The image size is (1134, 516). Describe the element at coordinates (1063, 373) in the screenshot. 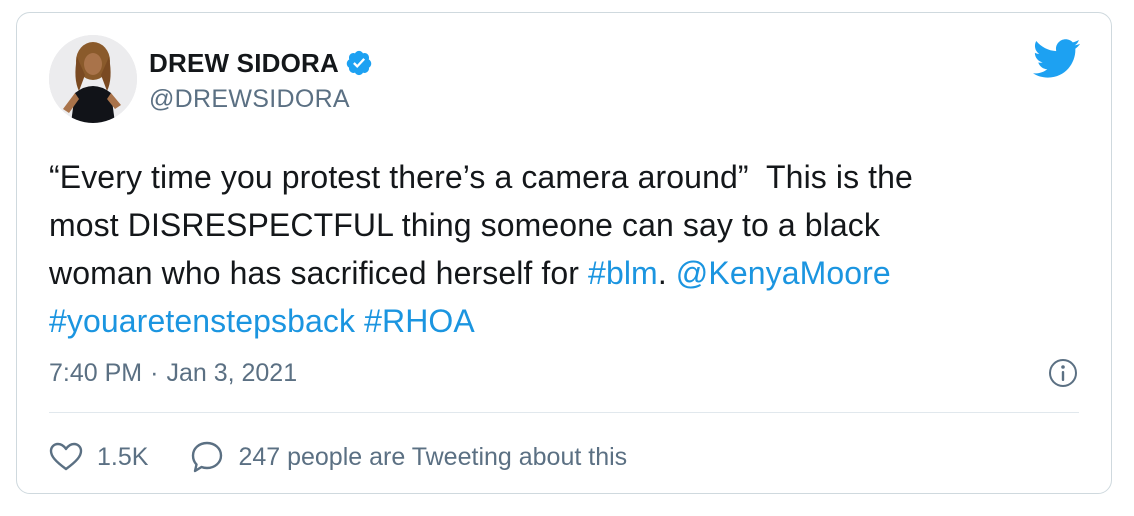

I see `info-icon` at that location.